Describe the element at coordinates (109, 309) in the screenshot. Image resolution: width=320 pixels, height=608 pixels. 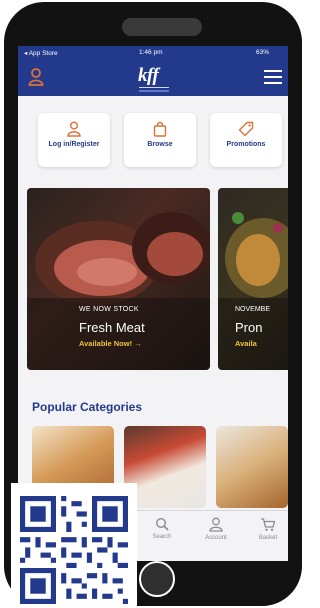
I see `banner-stock-text: WE NOW STOCK` at that location.